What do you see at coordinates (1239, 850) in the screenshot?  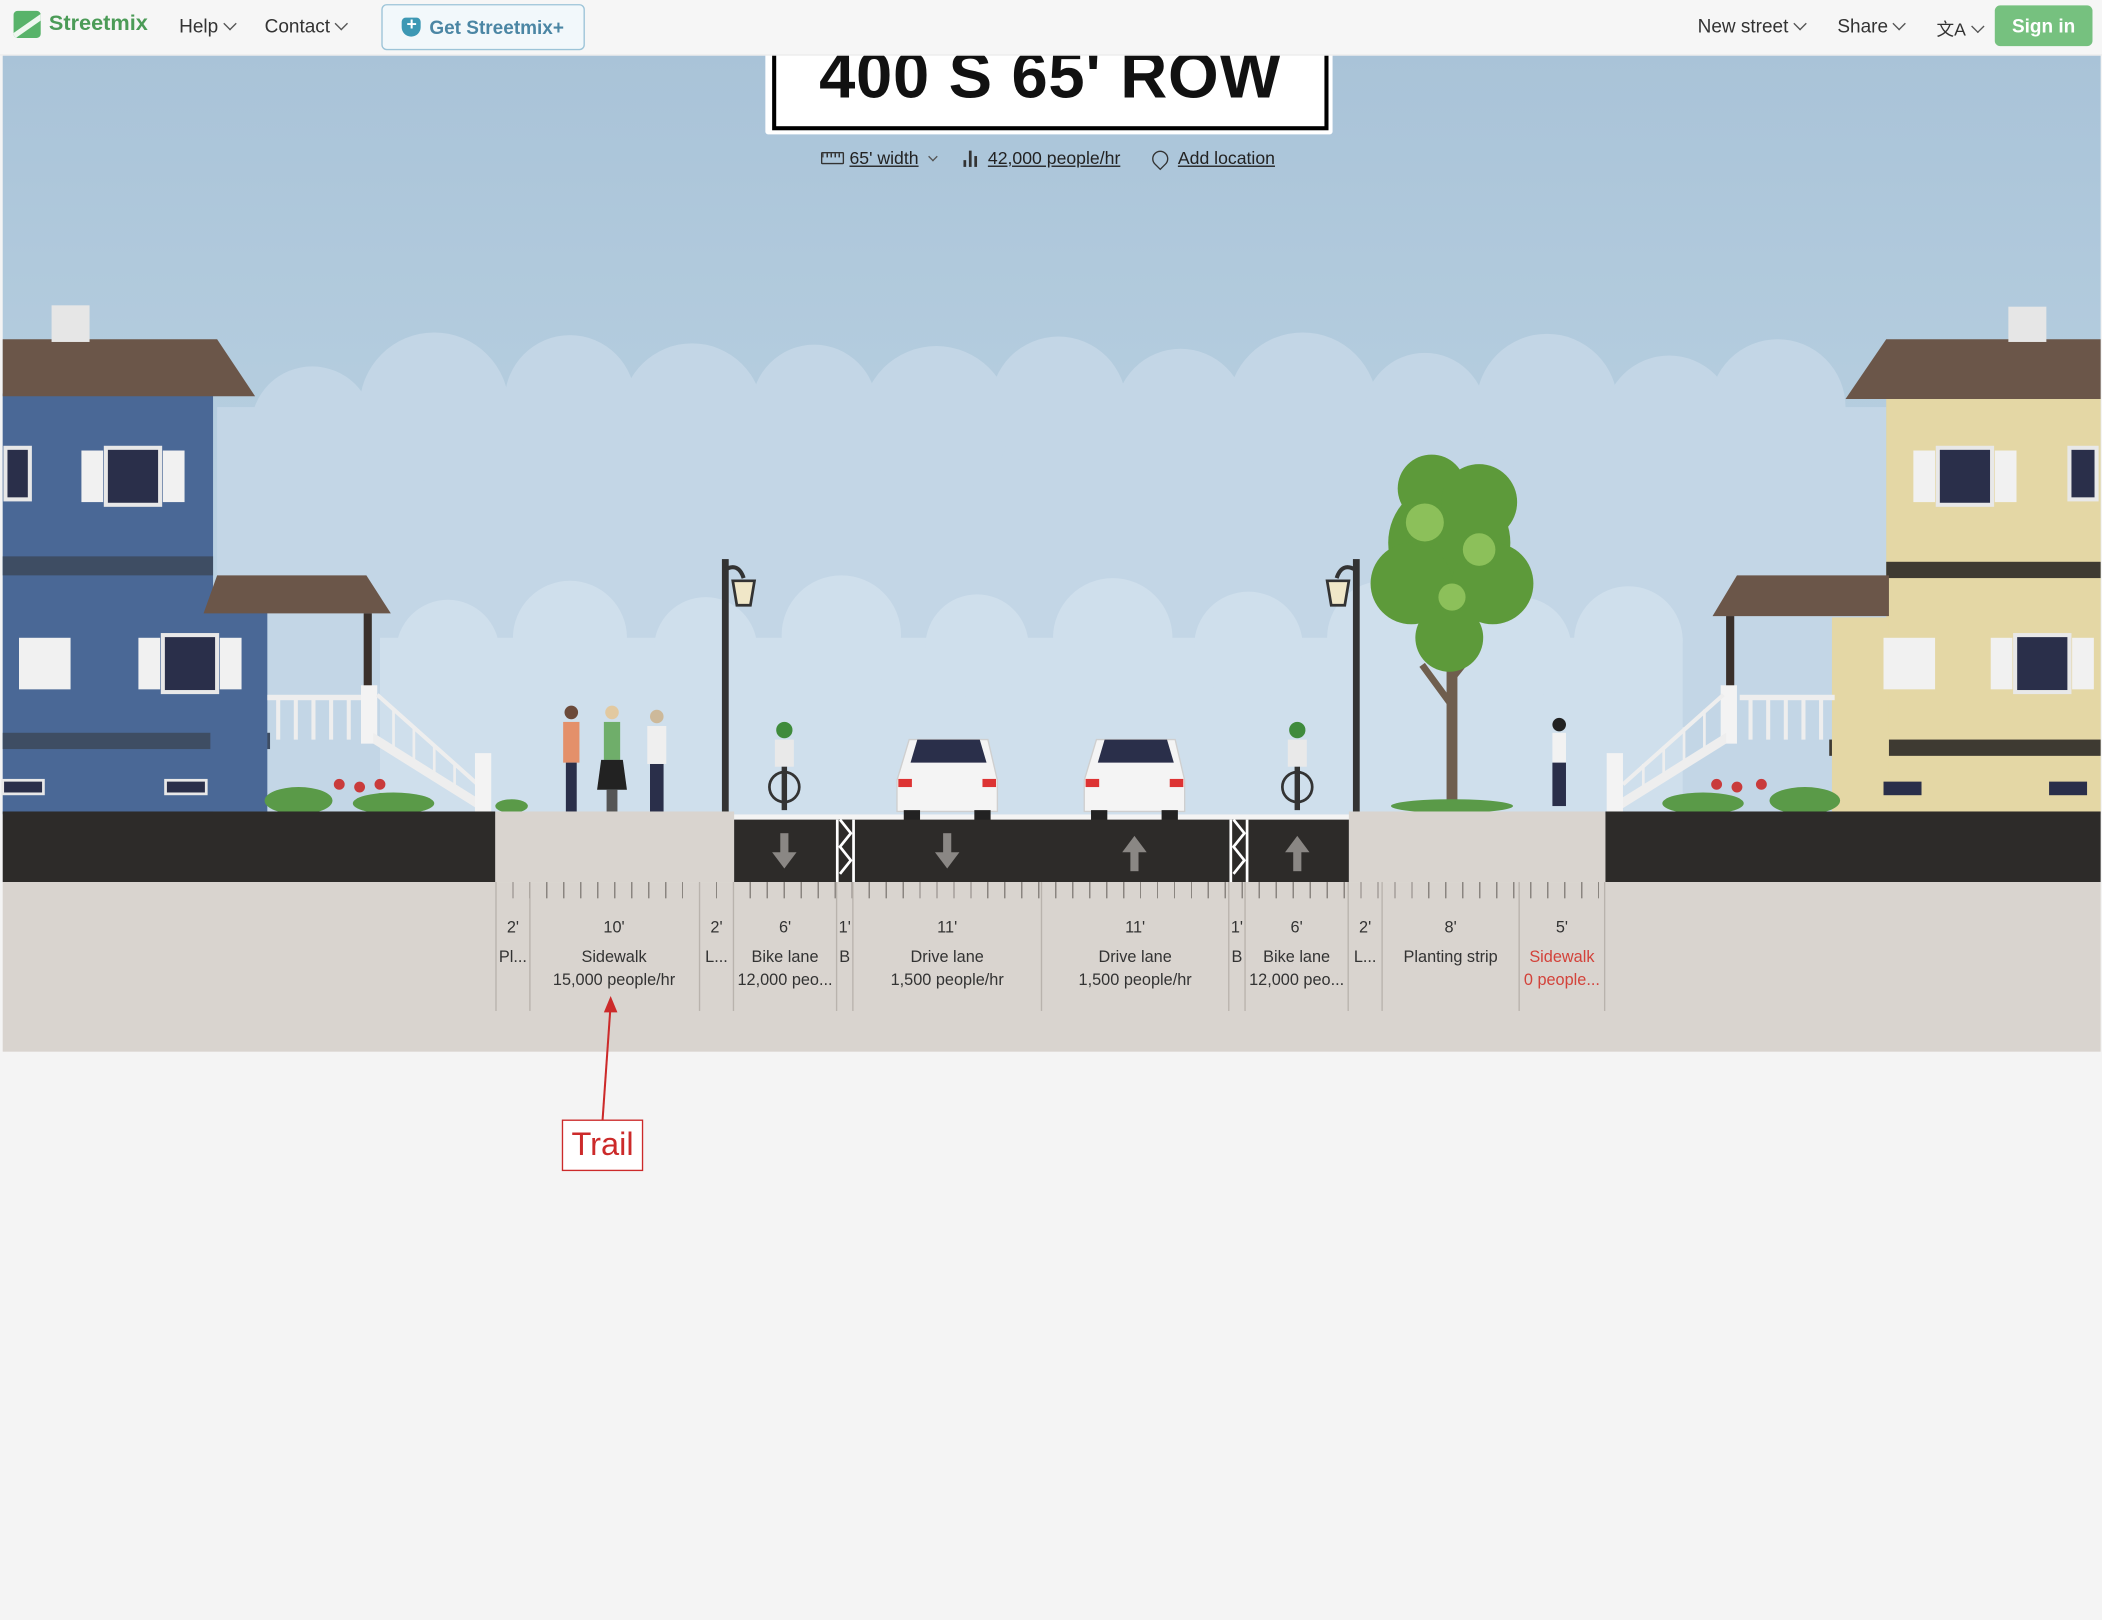 I see `bike-buffer-right` at bounding box center [1239, 850].